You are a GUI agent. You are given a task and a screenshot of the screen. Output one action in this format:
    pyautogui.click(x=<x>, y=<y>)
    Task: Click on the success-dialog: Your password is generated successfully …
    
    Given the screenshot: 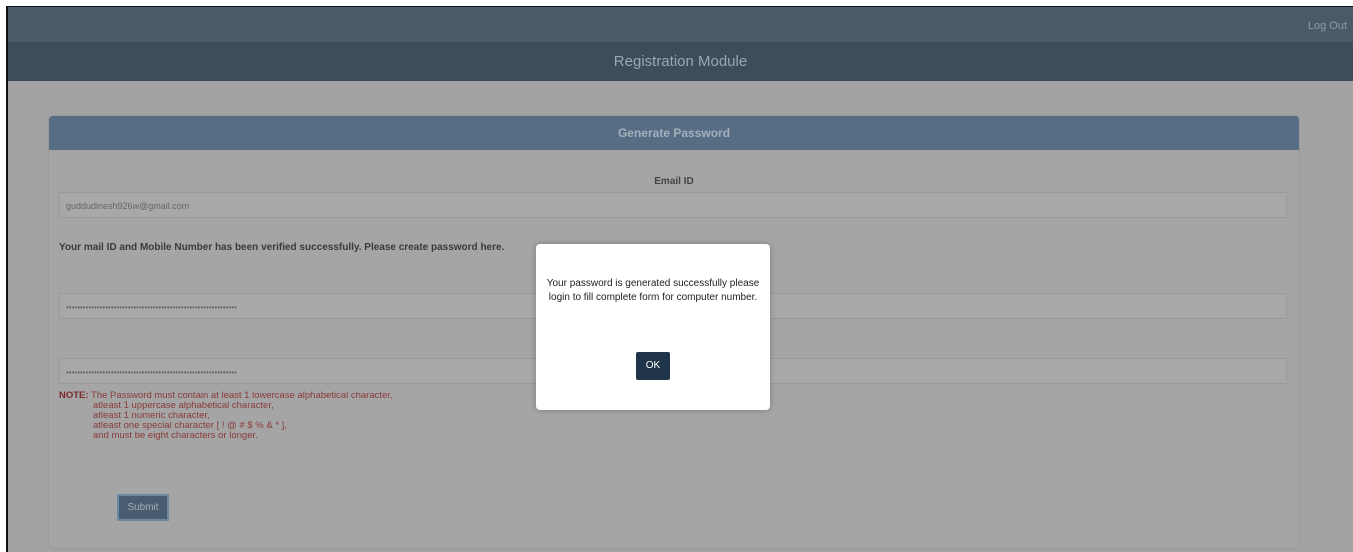 What is the action you would take?
    pyautogui.click(x=653, y=327)
    